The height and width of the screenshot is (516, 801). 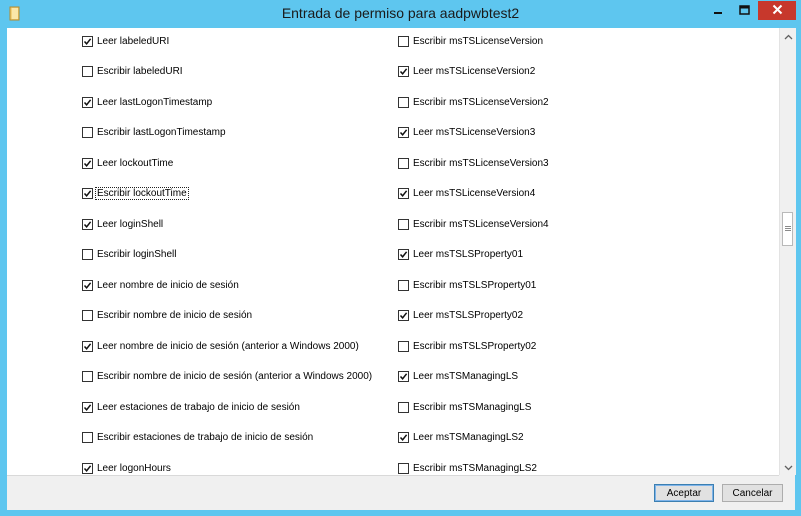 I want to click on permission-label: Leer msTSLicenseVersion3, so click(x=474, y=132).